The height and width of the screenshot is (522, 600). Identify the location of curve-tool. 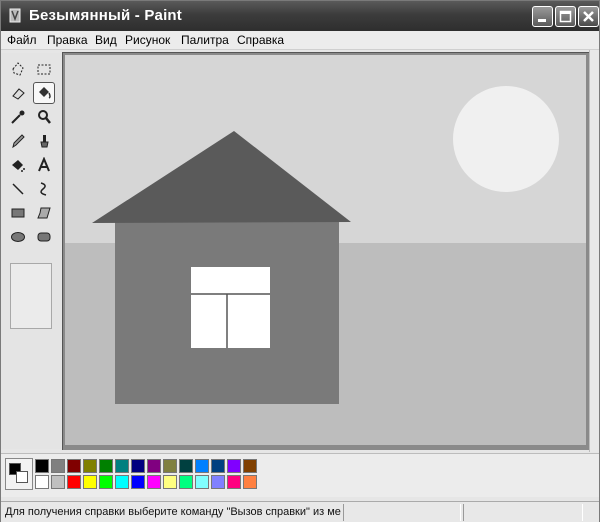
(44, 189).